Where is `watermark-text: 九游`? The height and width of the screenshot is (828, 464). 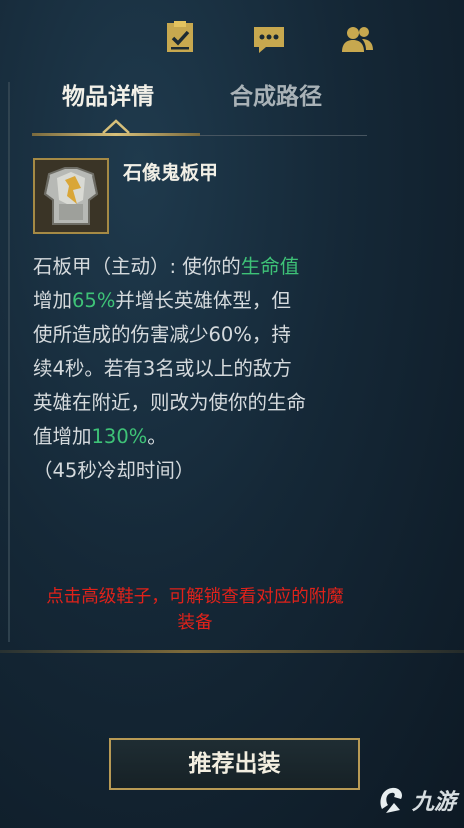
watermark-text: 九游 is located at coordinates (433, 802).